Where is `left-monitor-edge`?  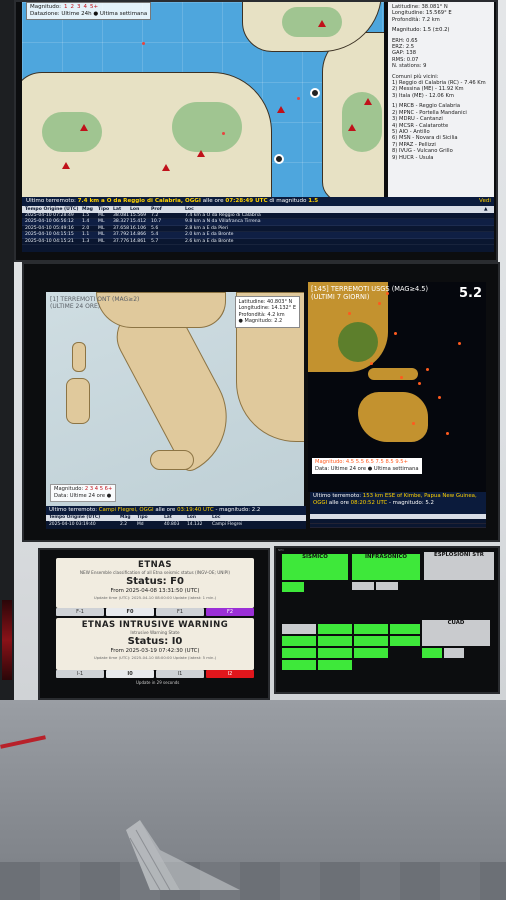 left-monitor-edge is located at coordinates (7, 350).